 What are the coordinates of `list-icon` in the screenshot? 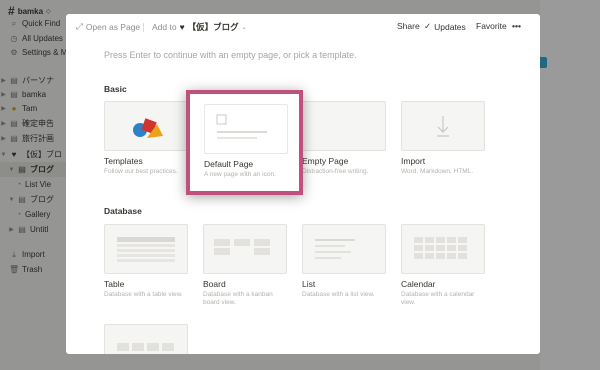 It's located at (335, 249).